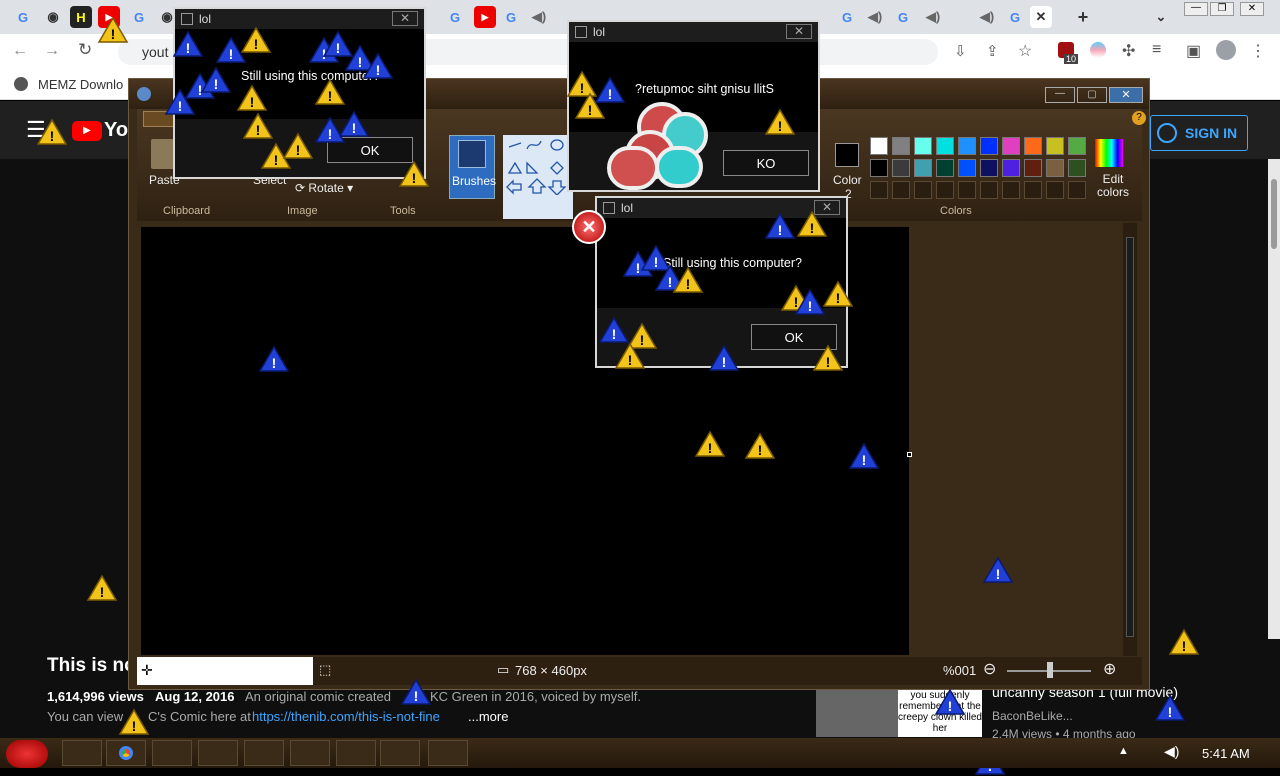  What do you see at coordinates (933, 17) in the screenshot?
I see `sound-tab-icon-3: ◀)` at bounding box center [933, 17].